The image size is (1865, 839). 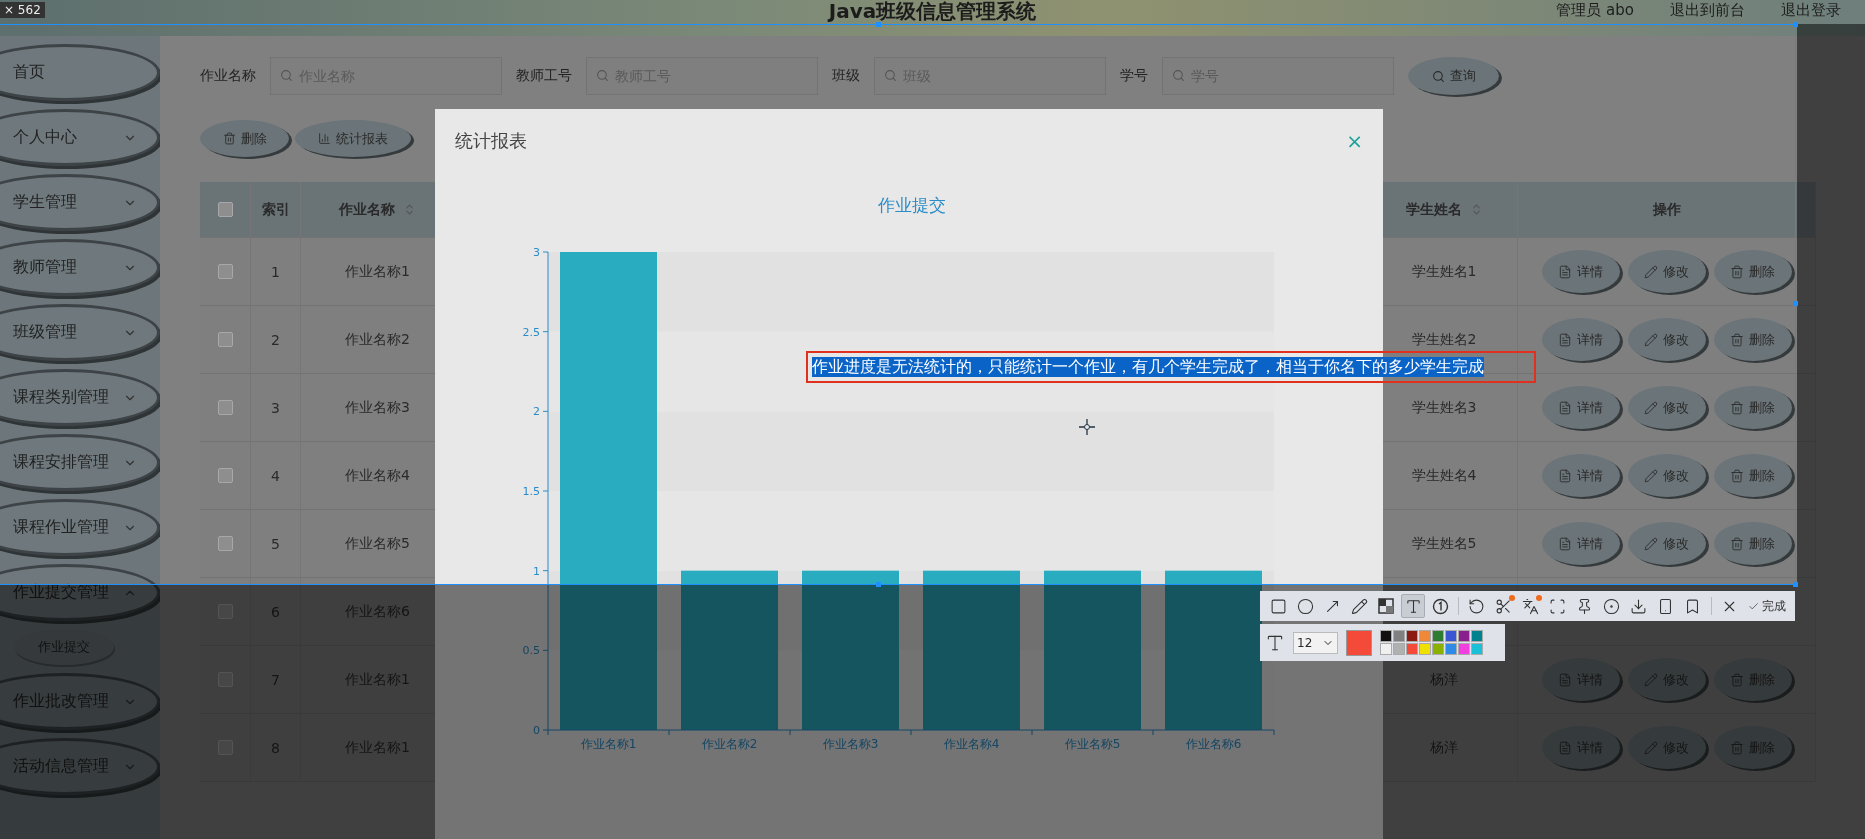 I want to click on table-cell: 学生姓名4, so click(x=1444, y=475).